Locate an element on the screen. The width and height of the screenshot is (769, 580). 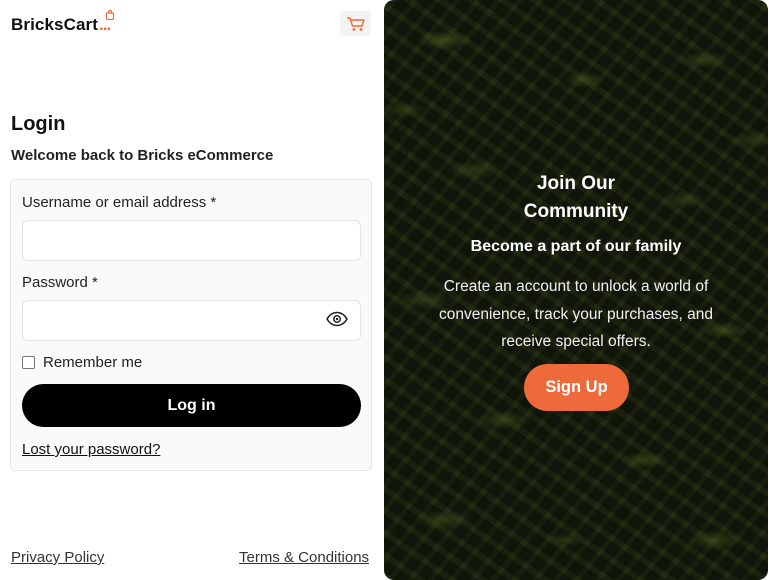
login-button: Log in is located at coordinates (191, 405).